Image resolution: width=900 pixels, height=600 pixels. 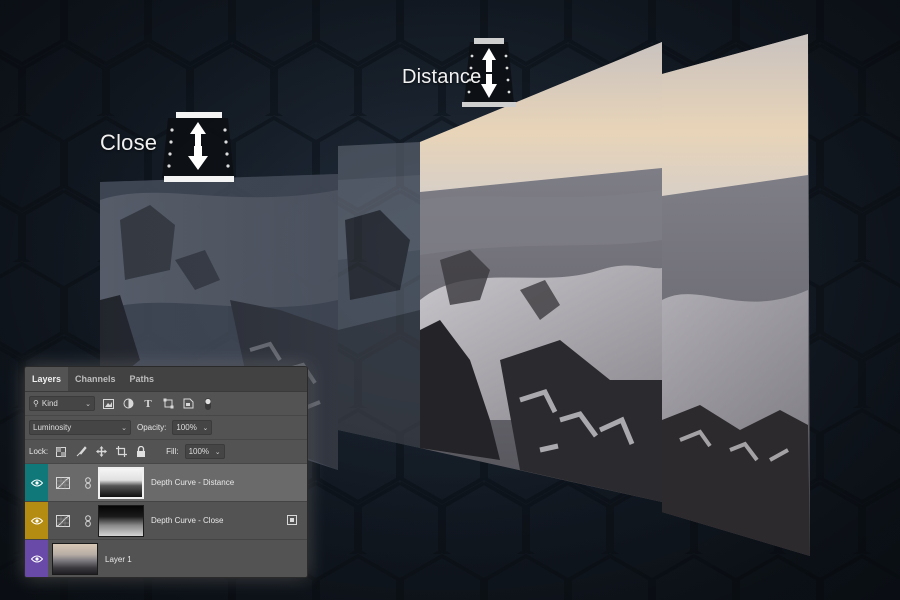 I want to click on type-filter-icon: T, so click(x=148, y=404).